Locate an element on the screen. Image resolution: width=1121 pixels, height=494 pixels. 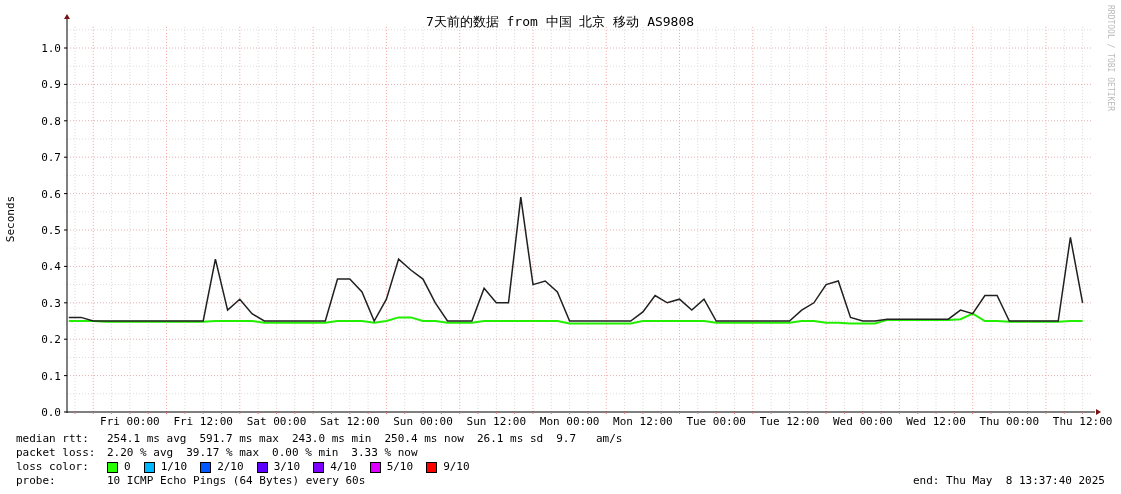
y-tick-label: 0.7 is located at coordinates (51, 158).